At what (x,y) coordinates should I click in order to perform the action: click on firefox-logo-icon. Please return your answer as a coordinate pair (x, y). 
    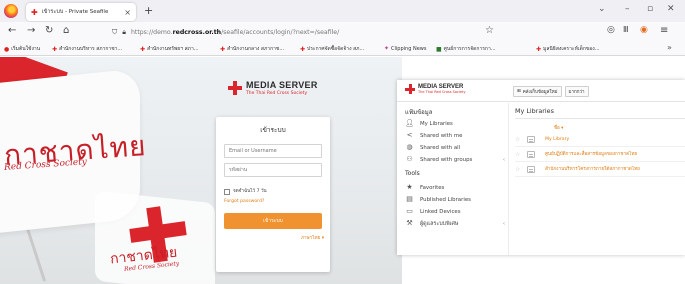
    Looking at the image, I should click on (11, 11).